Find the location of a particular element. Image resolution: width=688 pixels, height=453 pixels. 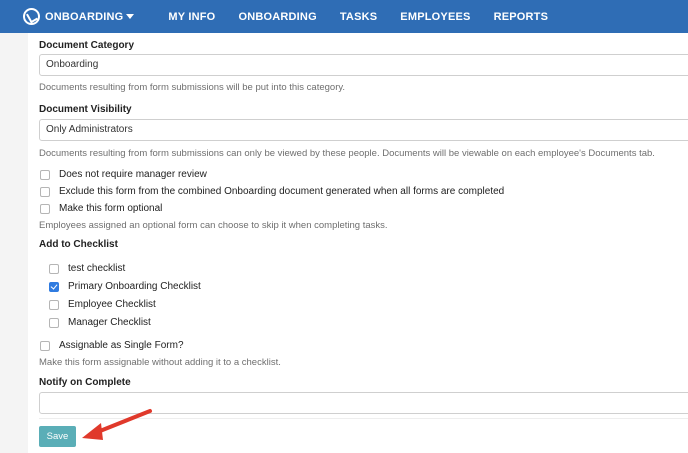

nav-tasks: TASKS is located at coordinates (358, 17).